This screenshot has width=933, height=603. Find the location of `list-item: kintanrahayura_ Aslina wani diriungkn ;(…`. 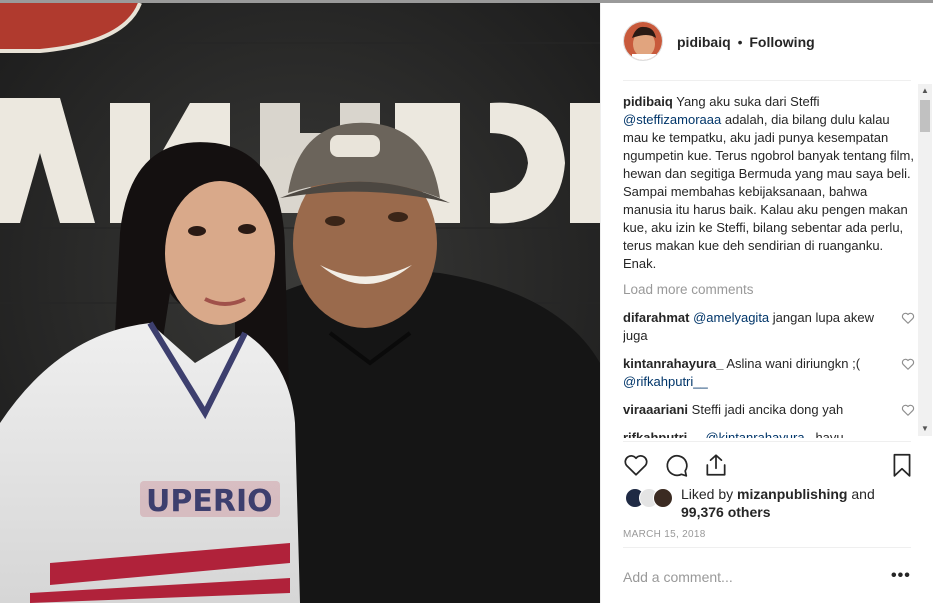

list-item: kintanrahayura_ Aslina wani diriungkn ;(… is located at coordinates (769, 373).